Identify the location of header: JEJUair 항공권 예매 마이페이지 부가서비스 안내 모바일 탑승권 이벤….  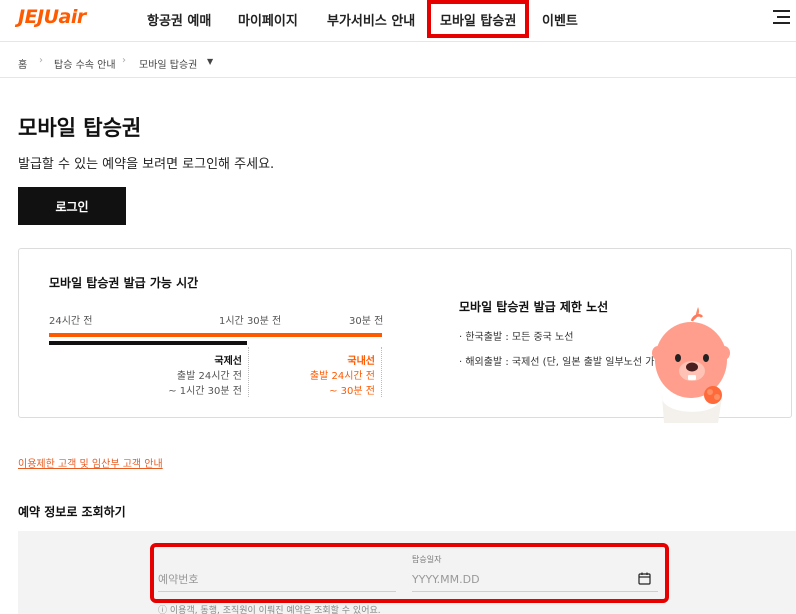
(398, 21).